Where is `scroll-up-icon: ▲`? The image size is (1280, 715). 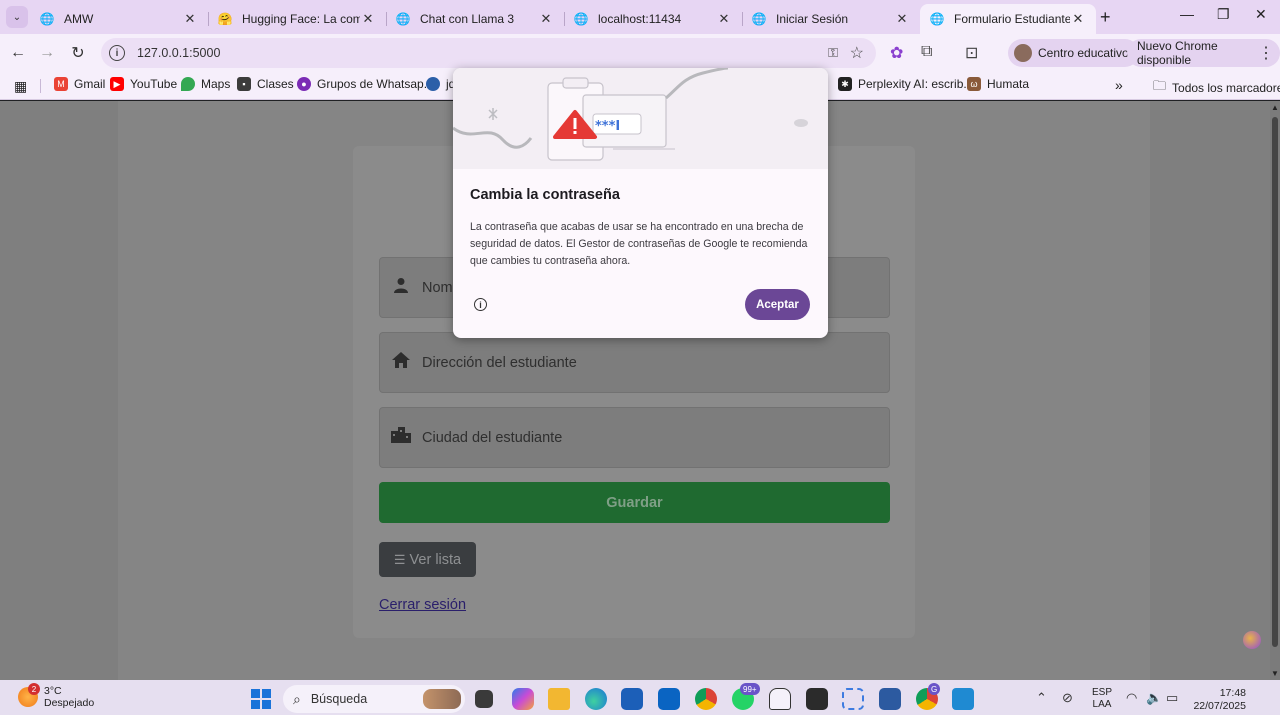
scroll-up-icon: ▲ is located at coordinates (1275, 107).